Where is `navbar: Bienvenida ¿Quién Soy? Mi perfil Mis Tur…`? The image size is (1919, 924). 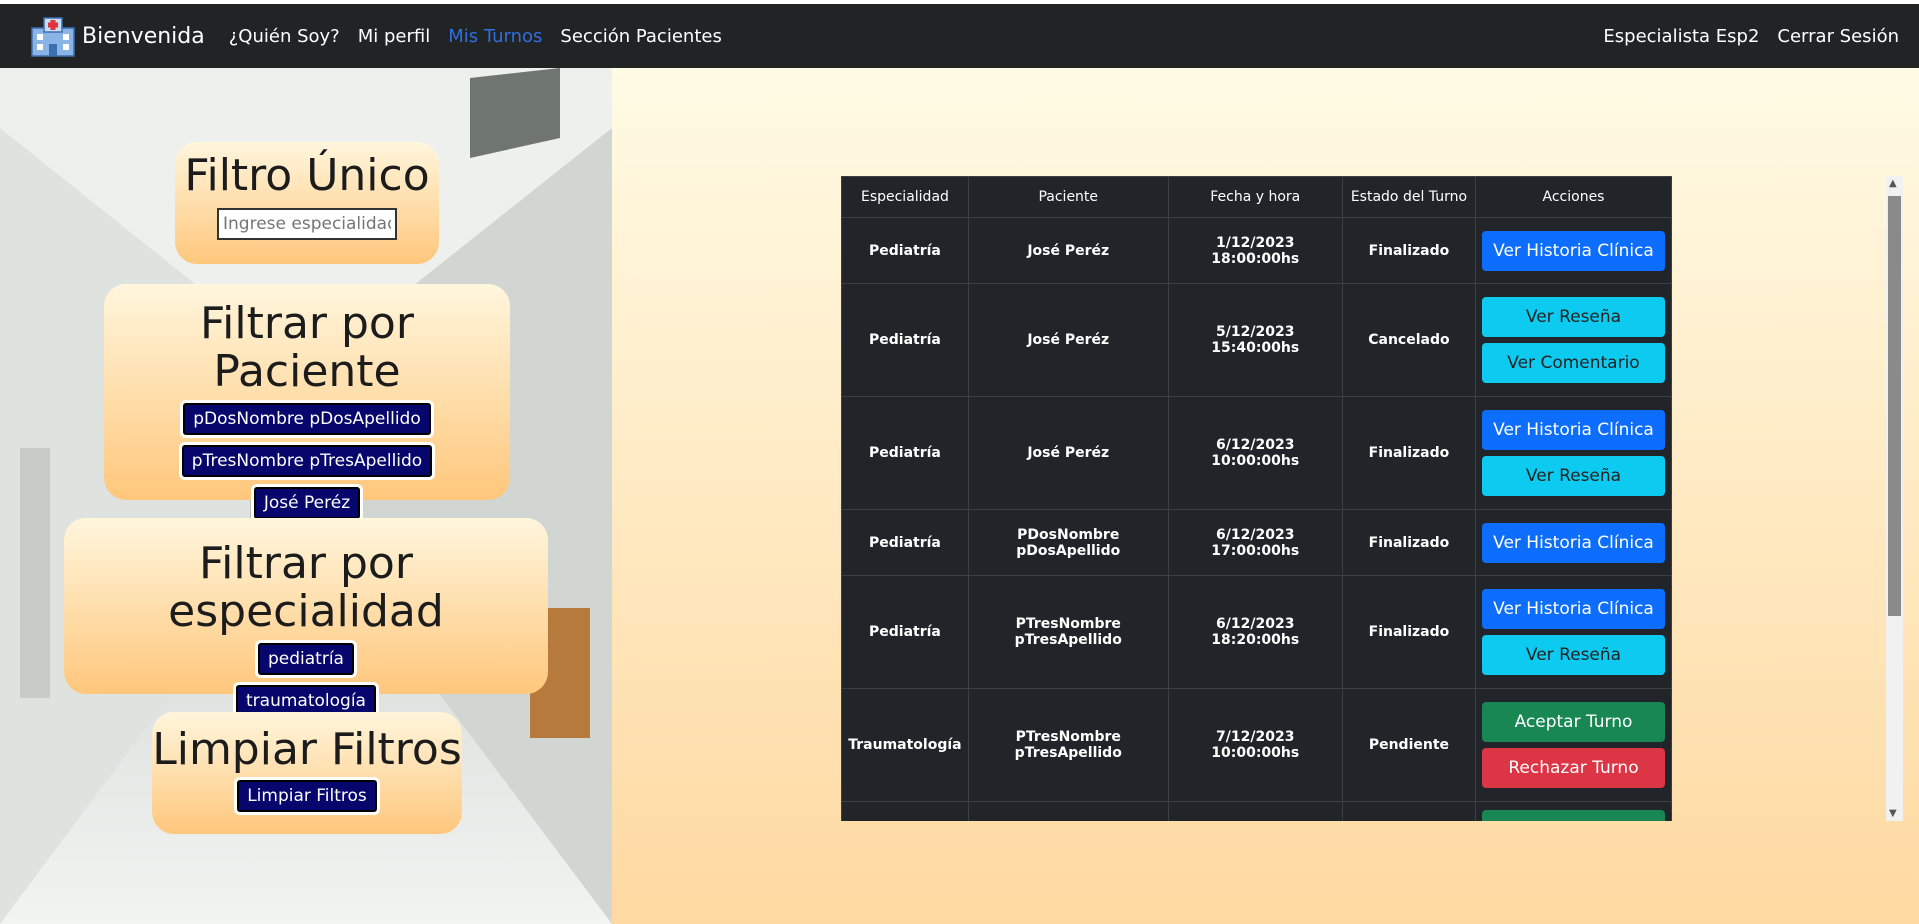 navbar: Bienvenida ¿Quién Soy? Mi perfil Mis Tur… is located at coordinates (959, 36).